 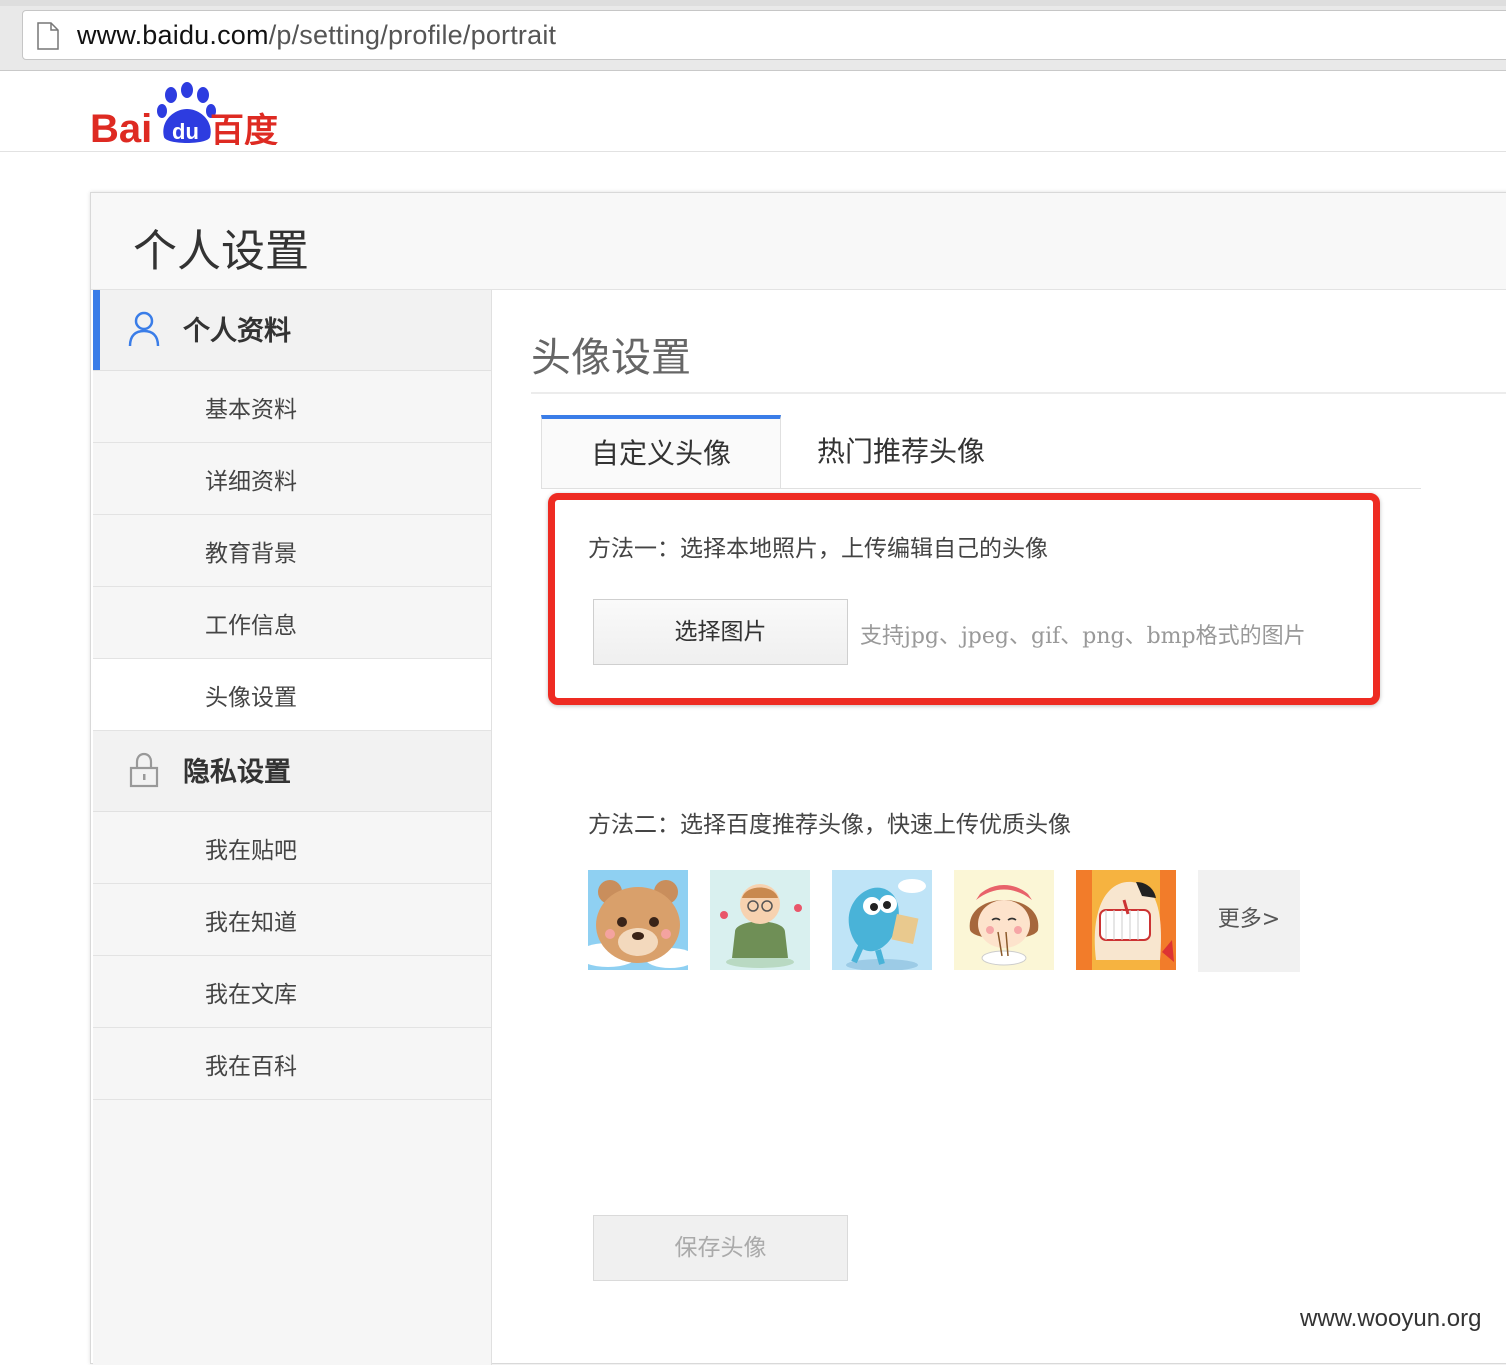 What do you see at coordinates (251, 554) in the screenshot?
I see `sidebar-item-label: 教育背景` at bounding box center [251, 554].